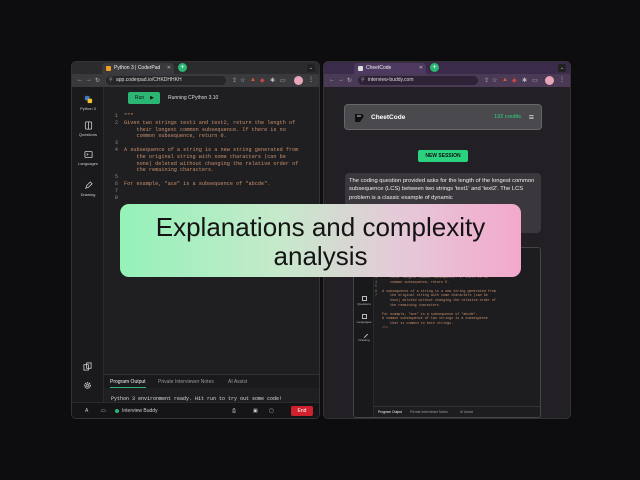 This screenshot has width=640, height=480. I want to click on screenshot-tab: Private Interviewer Notes, so click(429, 412).